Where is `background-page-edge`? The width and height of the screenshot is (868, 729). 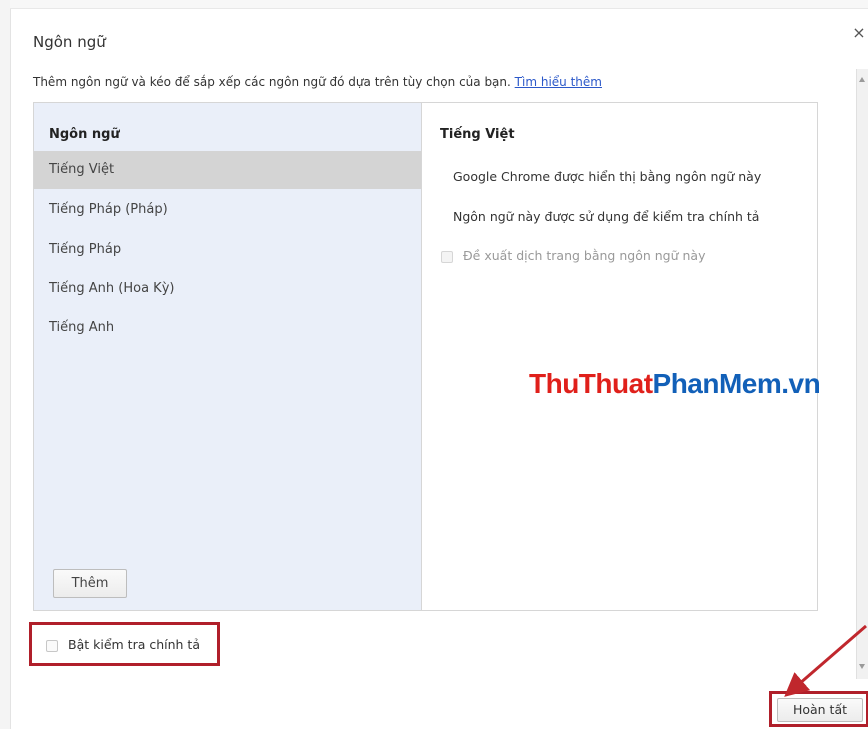
background-page-edge is located at coordinates (5, 364).